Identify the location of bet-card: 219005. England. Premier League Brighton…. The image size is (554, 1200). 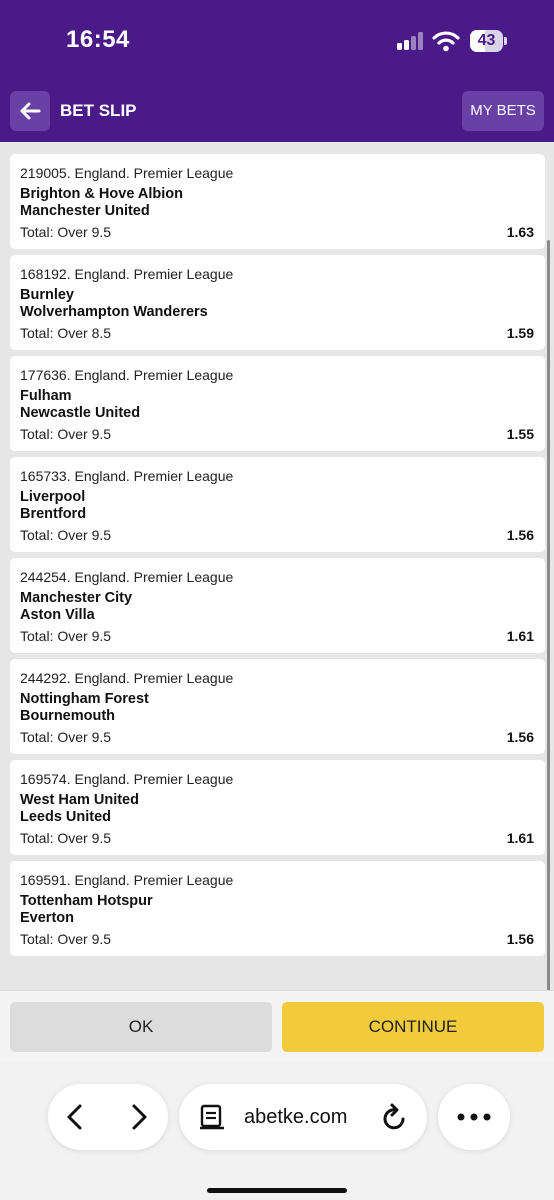
(277, 201).